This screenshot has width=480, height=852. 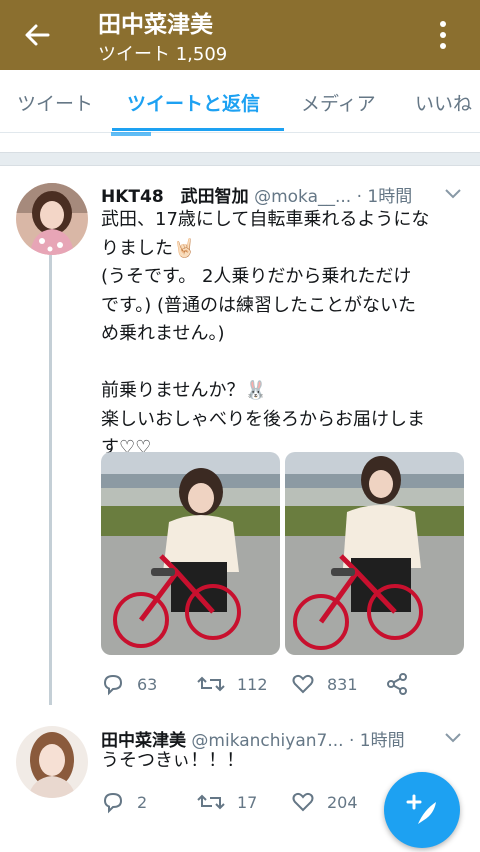 What do you see at coordinates (338, 102) in the screenshot?
I see `tab-media: メディア` at bounding box center [338, 102].